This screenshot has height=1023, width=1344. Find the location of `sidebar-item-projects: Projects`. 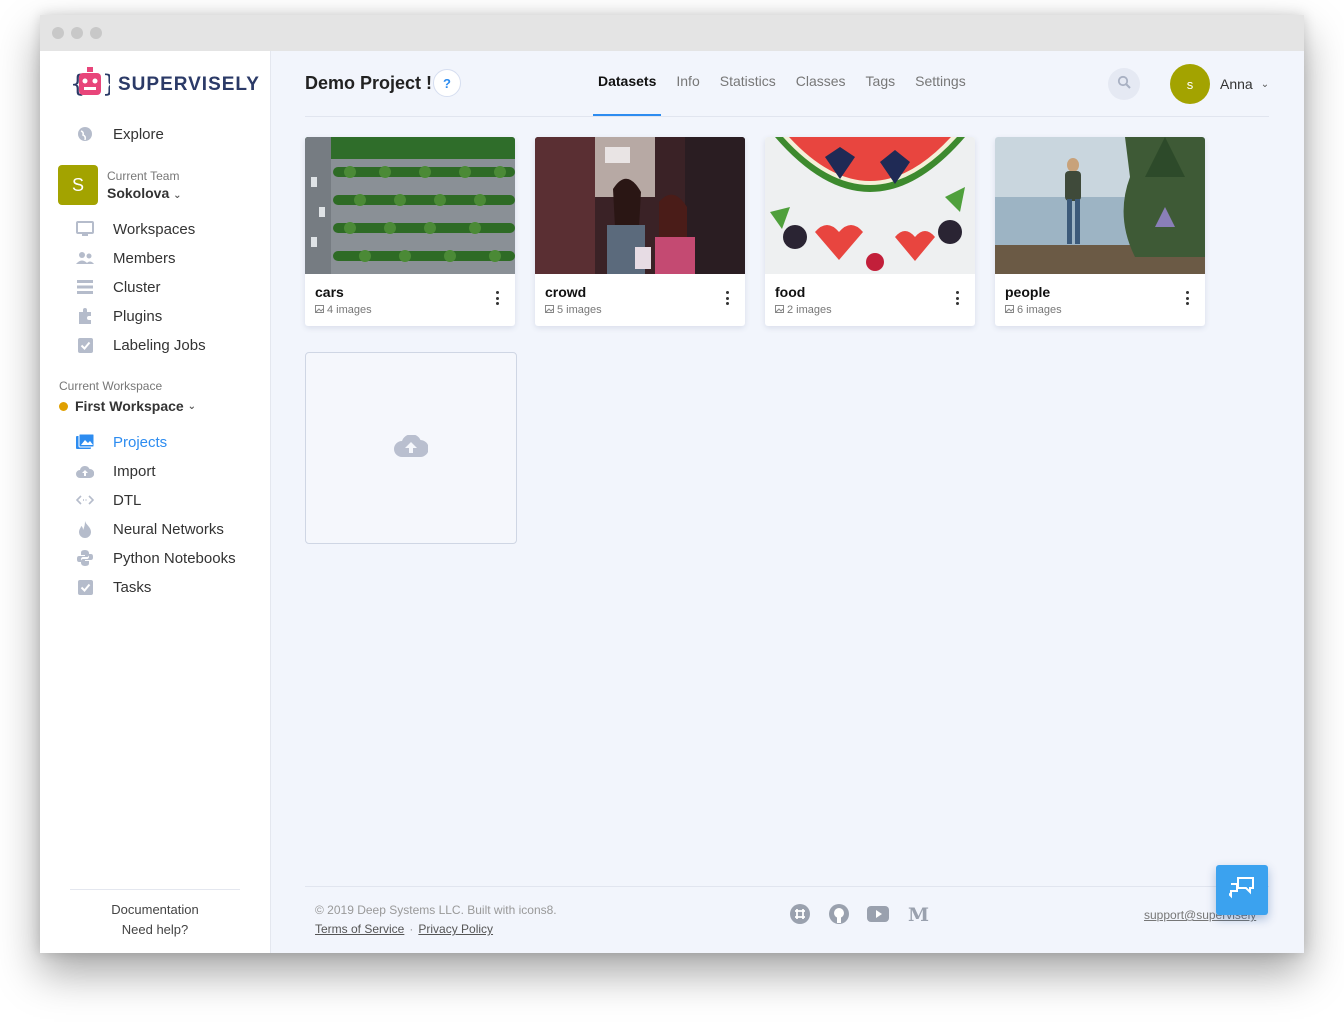

sidebar-item-projects: Projects is located at coordinates (121, 442).